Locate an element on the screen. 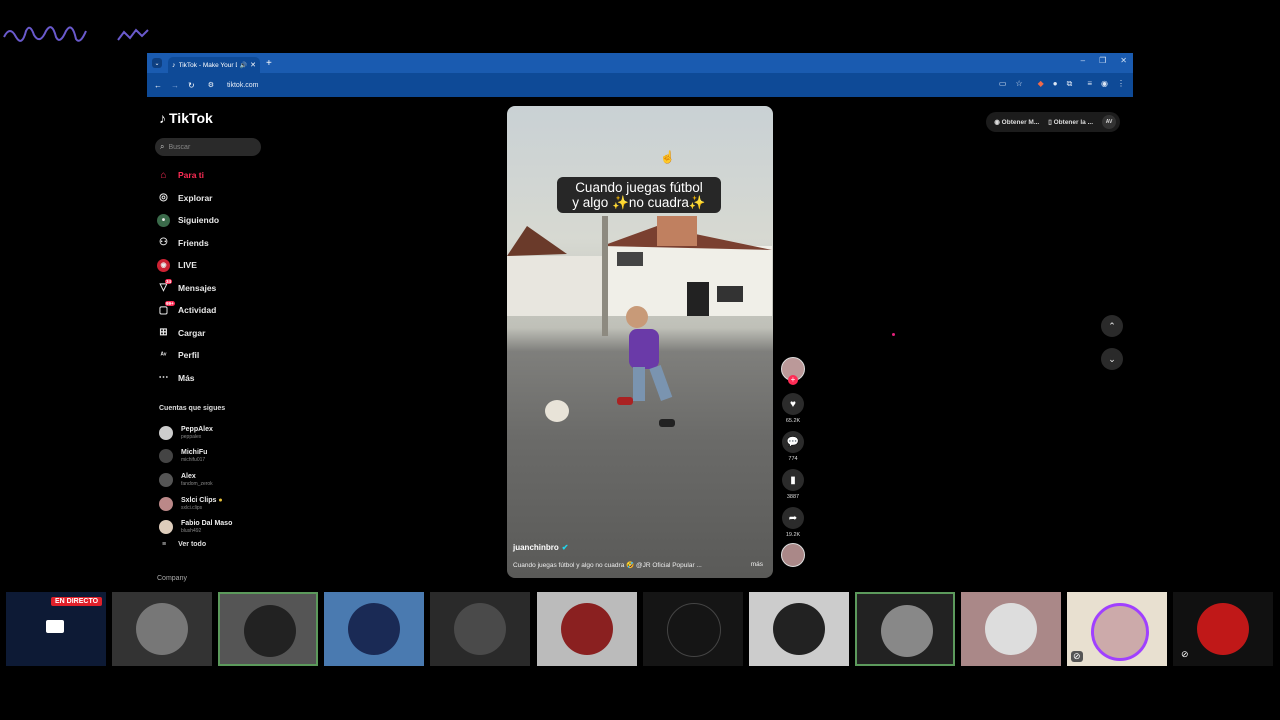 The height and width of the screenshot is (720, 1280). sidebar-item-siguiendo: • Siguiendo is located at coordinates (188, 220).